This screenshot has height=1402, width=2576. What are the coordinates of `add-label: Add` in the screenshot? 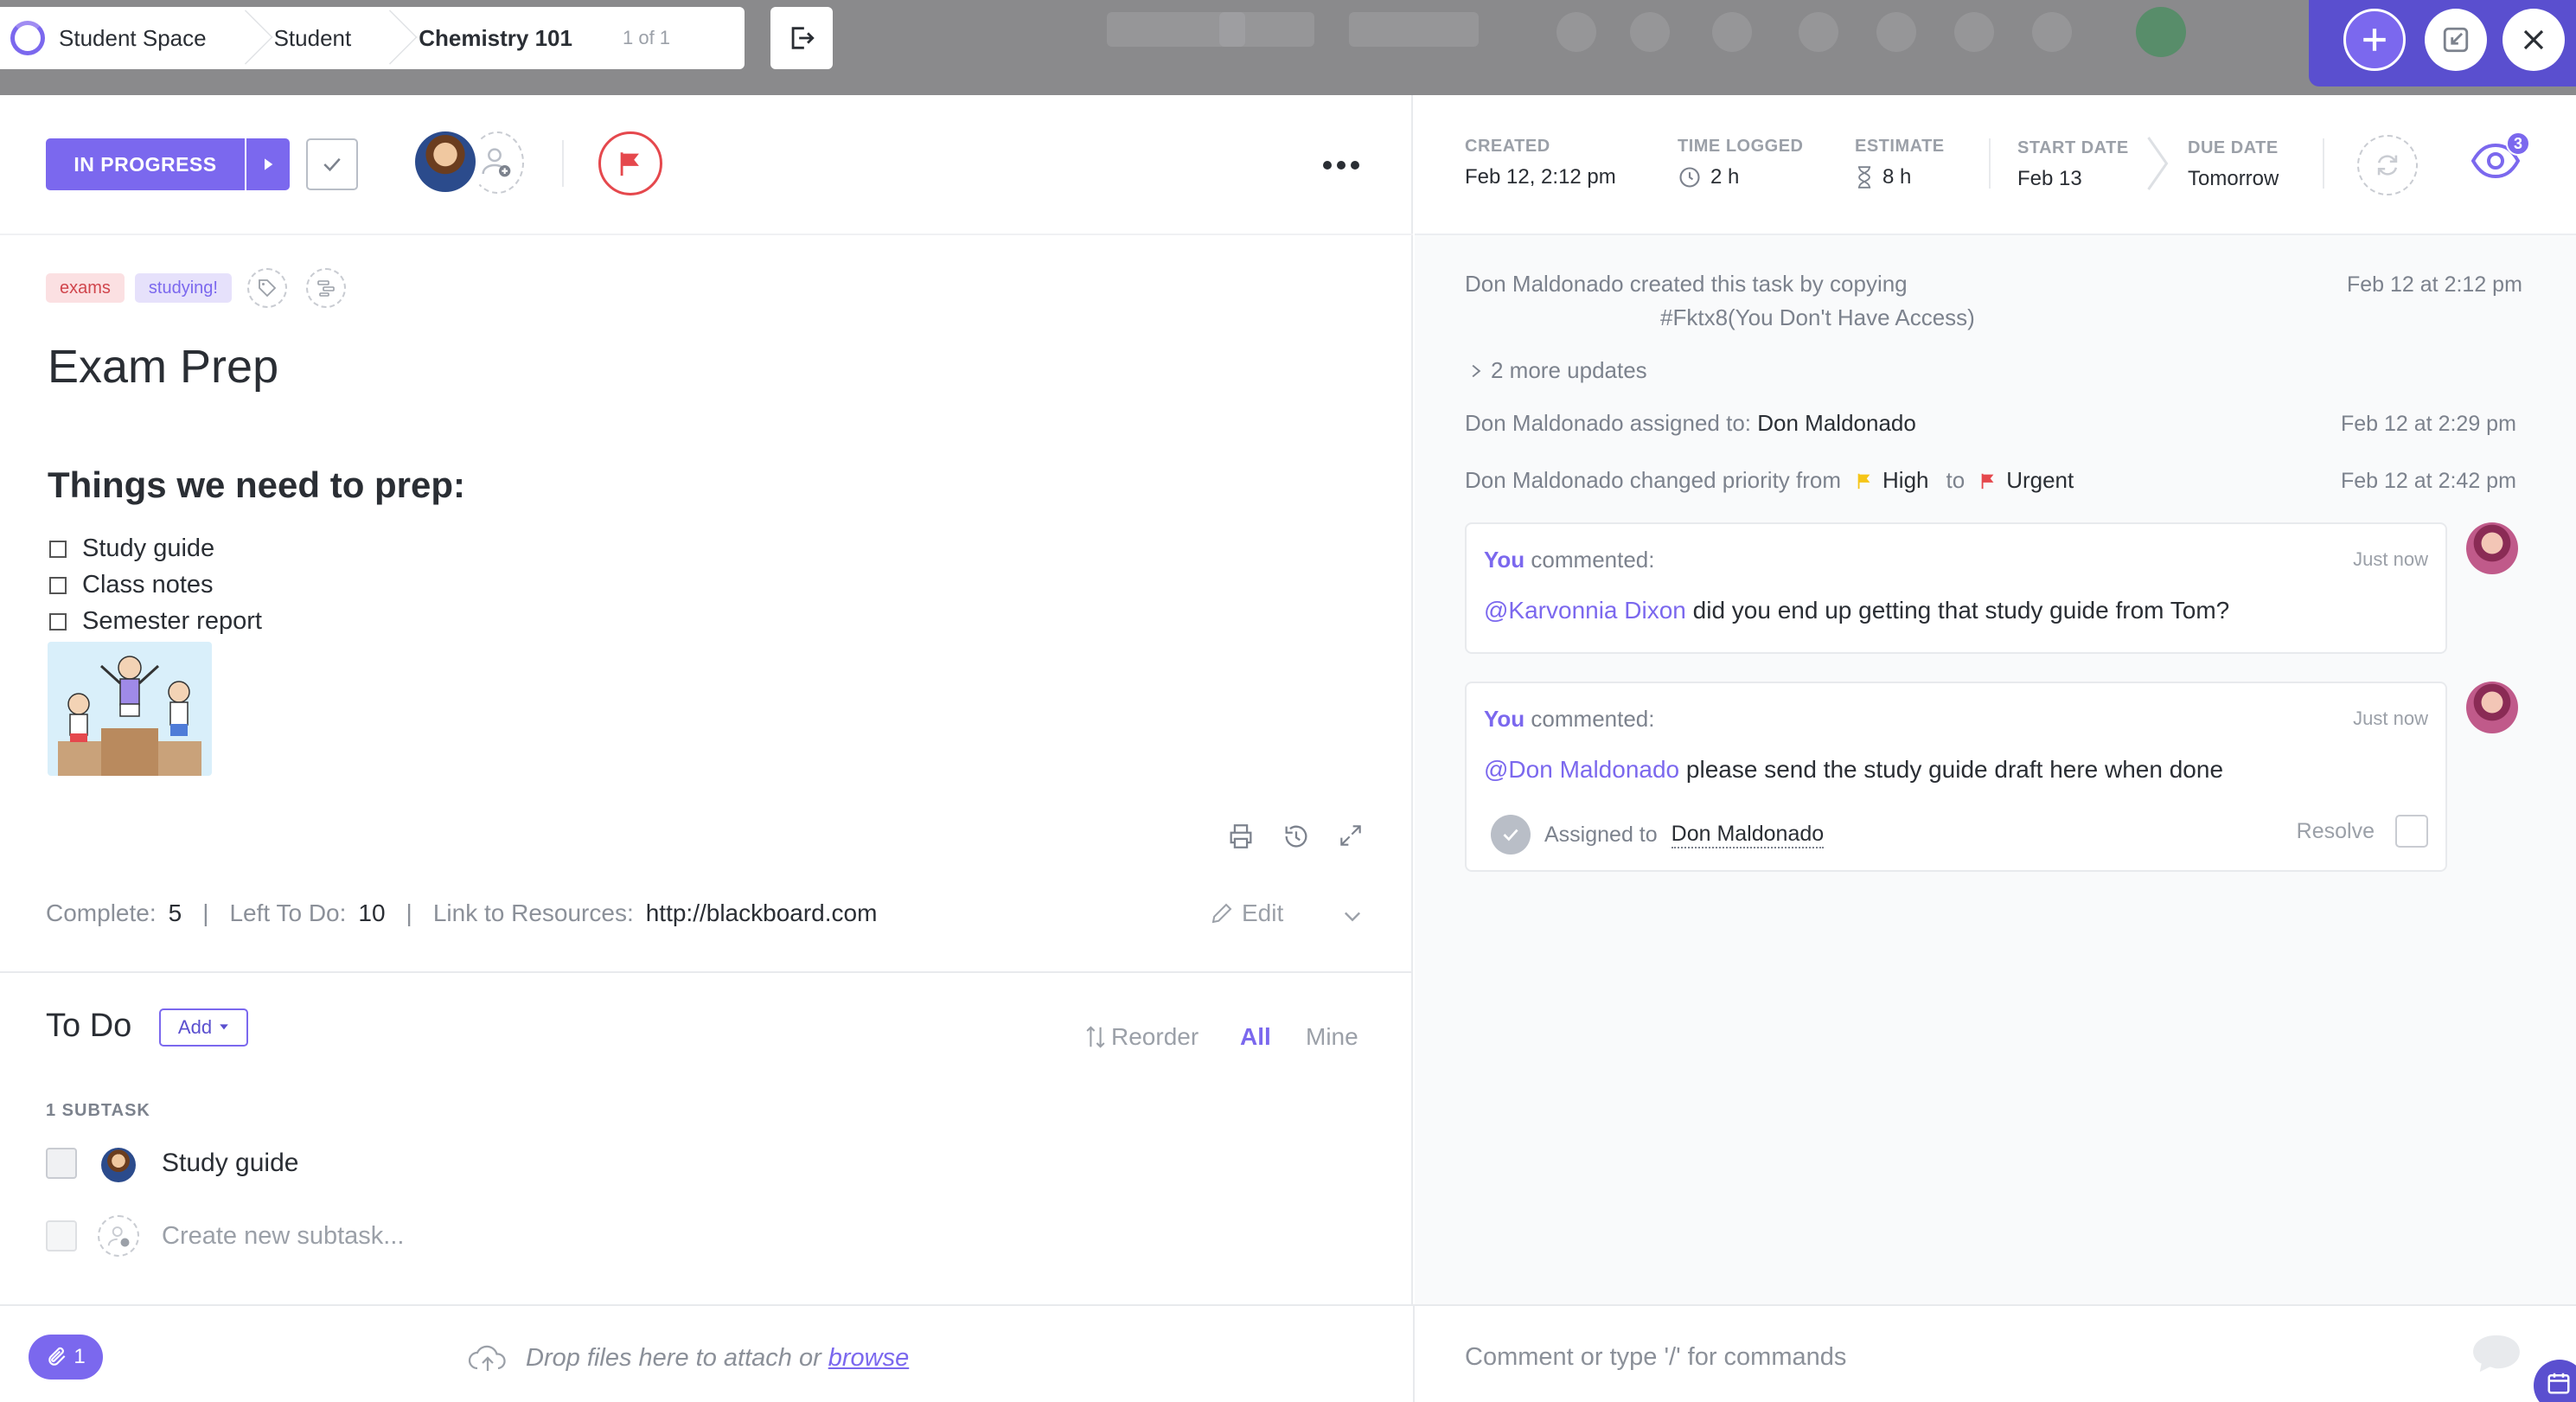 It's located at (195, 1027).